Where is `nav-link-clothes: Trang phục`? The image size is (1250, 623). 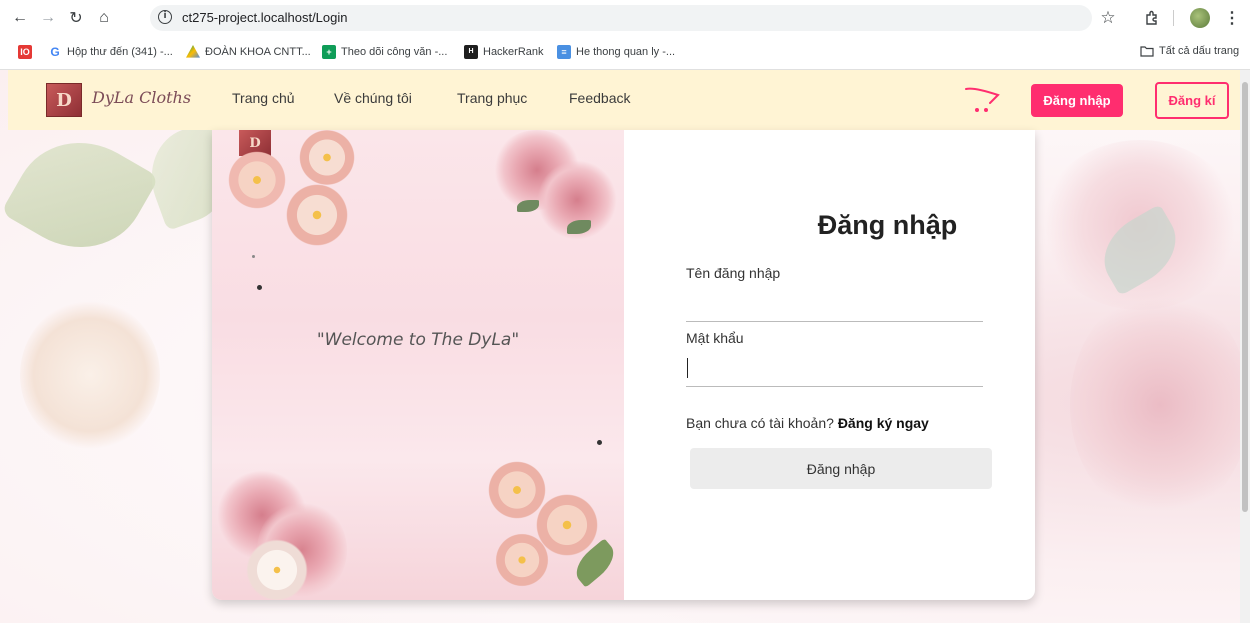 nav-link-clothes: Trang phục is located at coordinates (492, 98).